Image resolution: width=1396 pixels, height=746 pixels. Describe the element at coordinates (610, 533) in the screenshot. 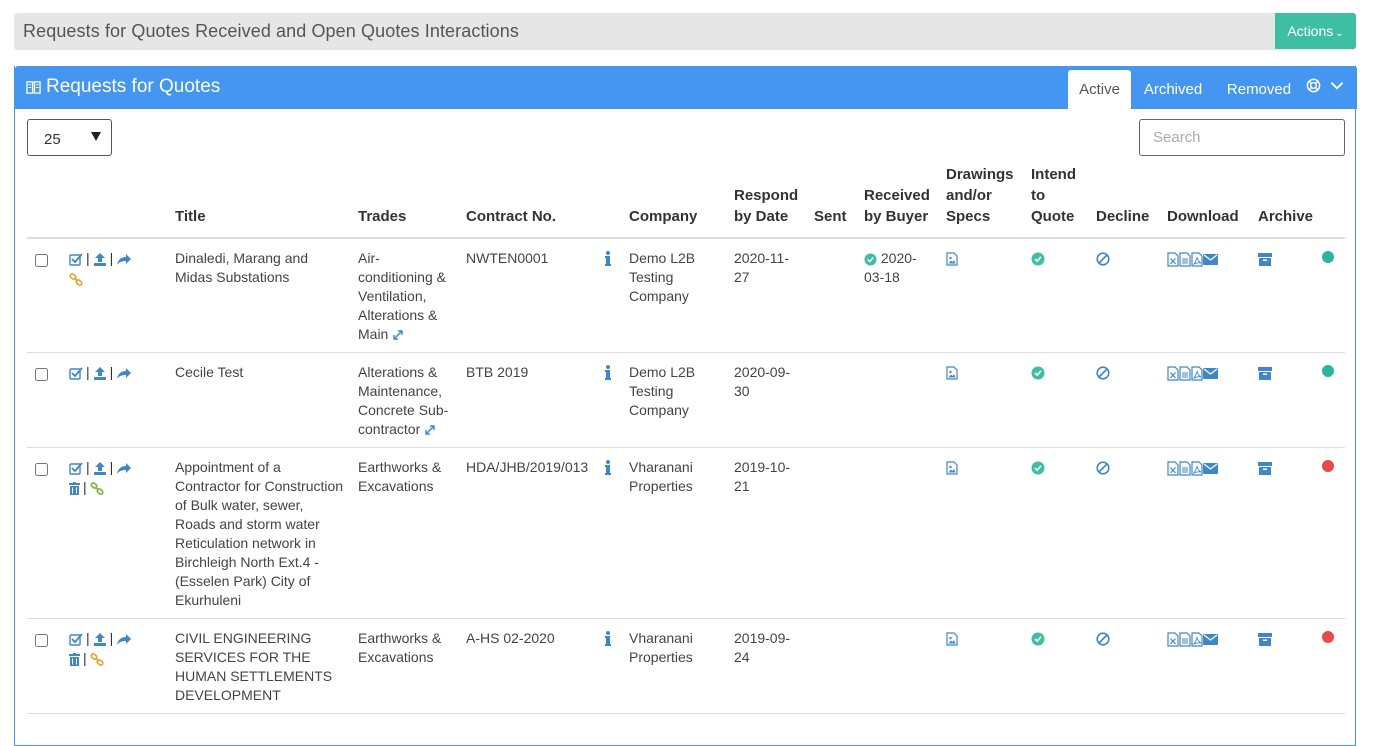

I see `info-cell` at that location.